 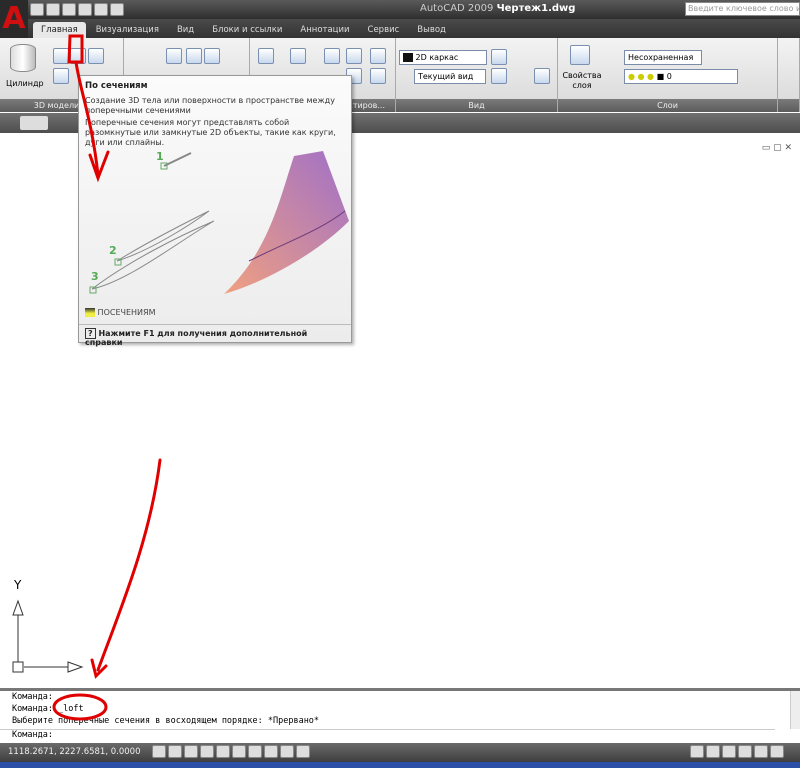 What do you see at coordinates (387, 734) in the screenshot?
I see `command-input: Команда:` at bounding box center [387, 734].